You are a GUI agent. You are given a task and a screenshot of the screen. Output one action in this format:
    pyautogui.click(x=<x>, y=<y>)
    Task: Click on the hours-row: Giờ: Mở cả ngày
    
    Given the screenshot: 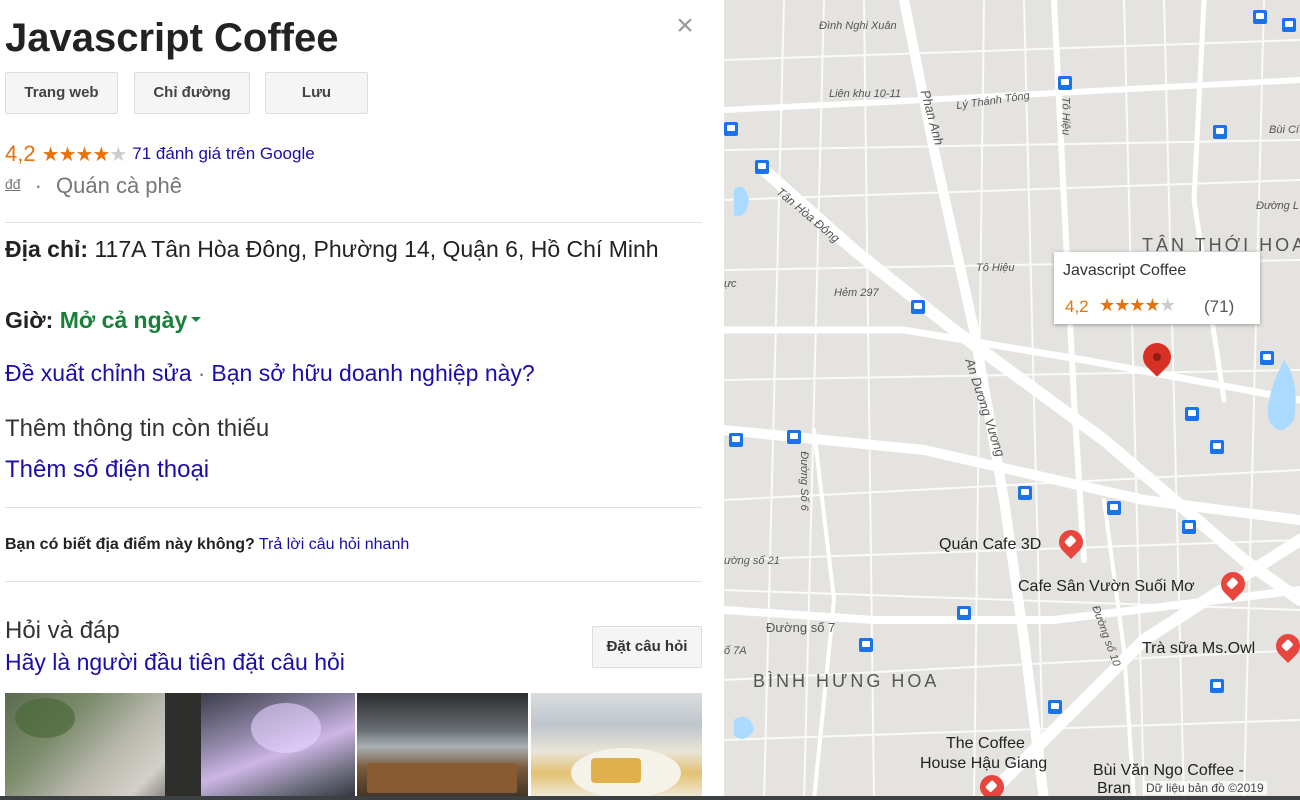 What is the action you would take?
    pyautogui.click(x=103, y=320)
    